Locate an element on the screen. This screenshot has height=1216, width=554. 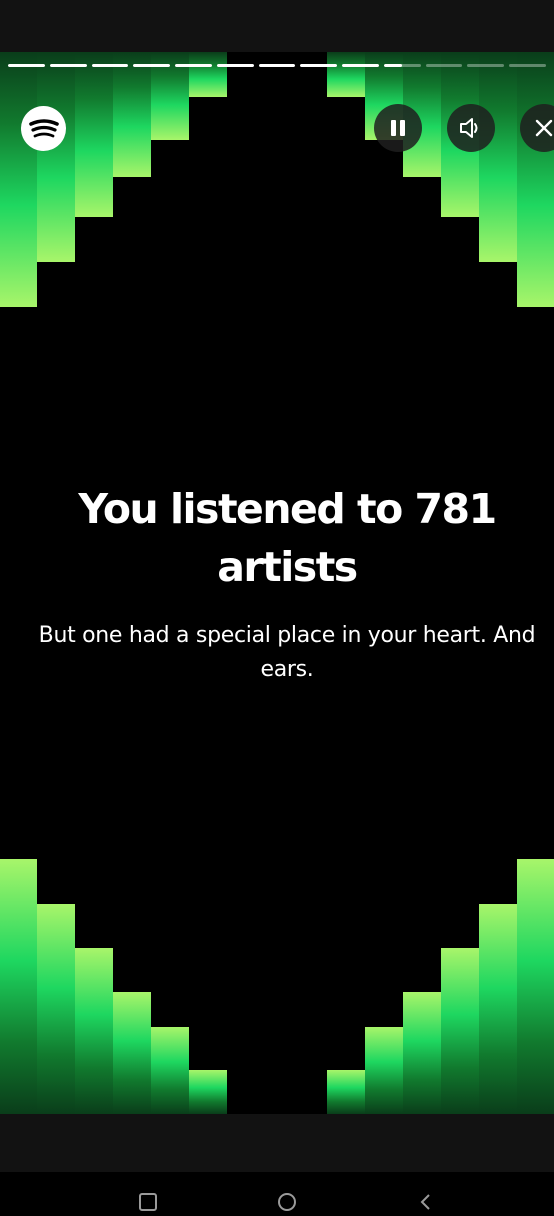
system-nav-bar is located at coordinates (277, 1191).